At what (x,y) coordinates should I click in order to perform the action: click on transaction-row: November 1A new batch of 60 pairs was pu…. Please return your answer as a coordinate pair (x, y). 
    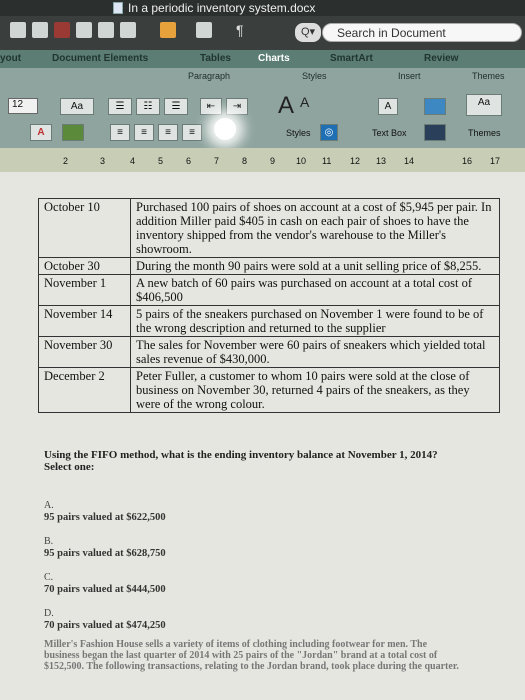
    Looking at the image, I should click on (269, 290).